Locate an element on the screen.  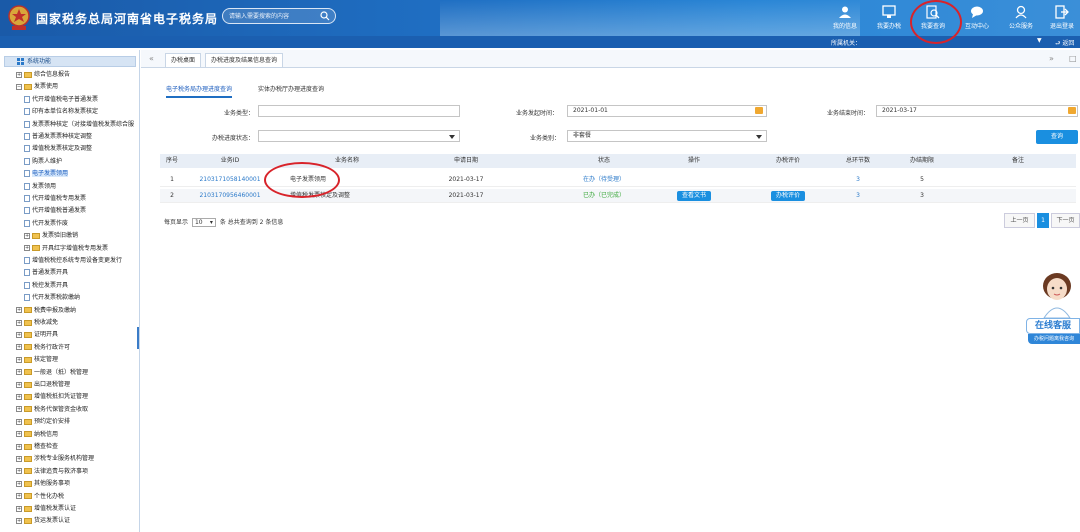
back-button: ⮐ 返回 is located at coordinates (1064, 43).